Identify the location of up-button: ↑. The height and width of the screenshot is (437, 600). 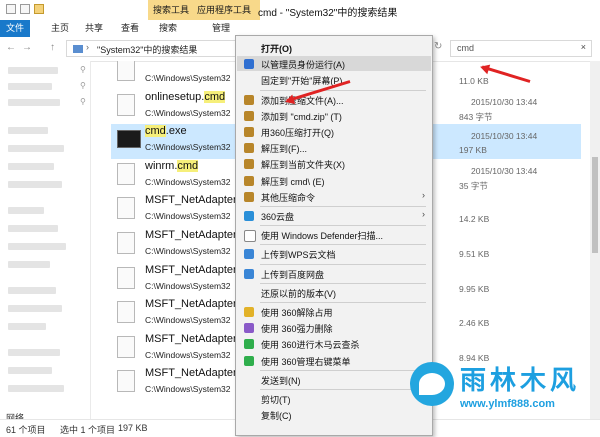
(52, 47).